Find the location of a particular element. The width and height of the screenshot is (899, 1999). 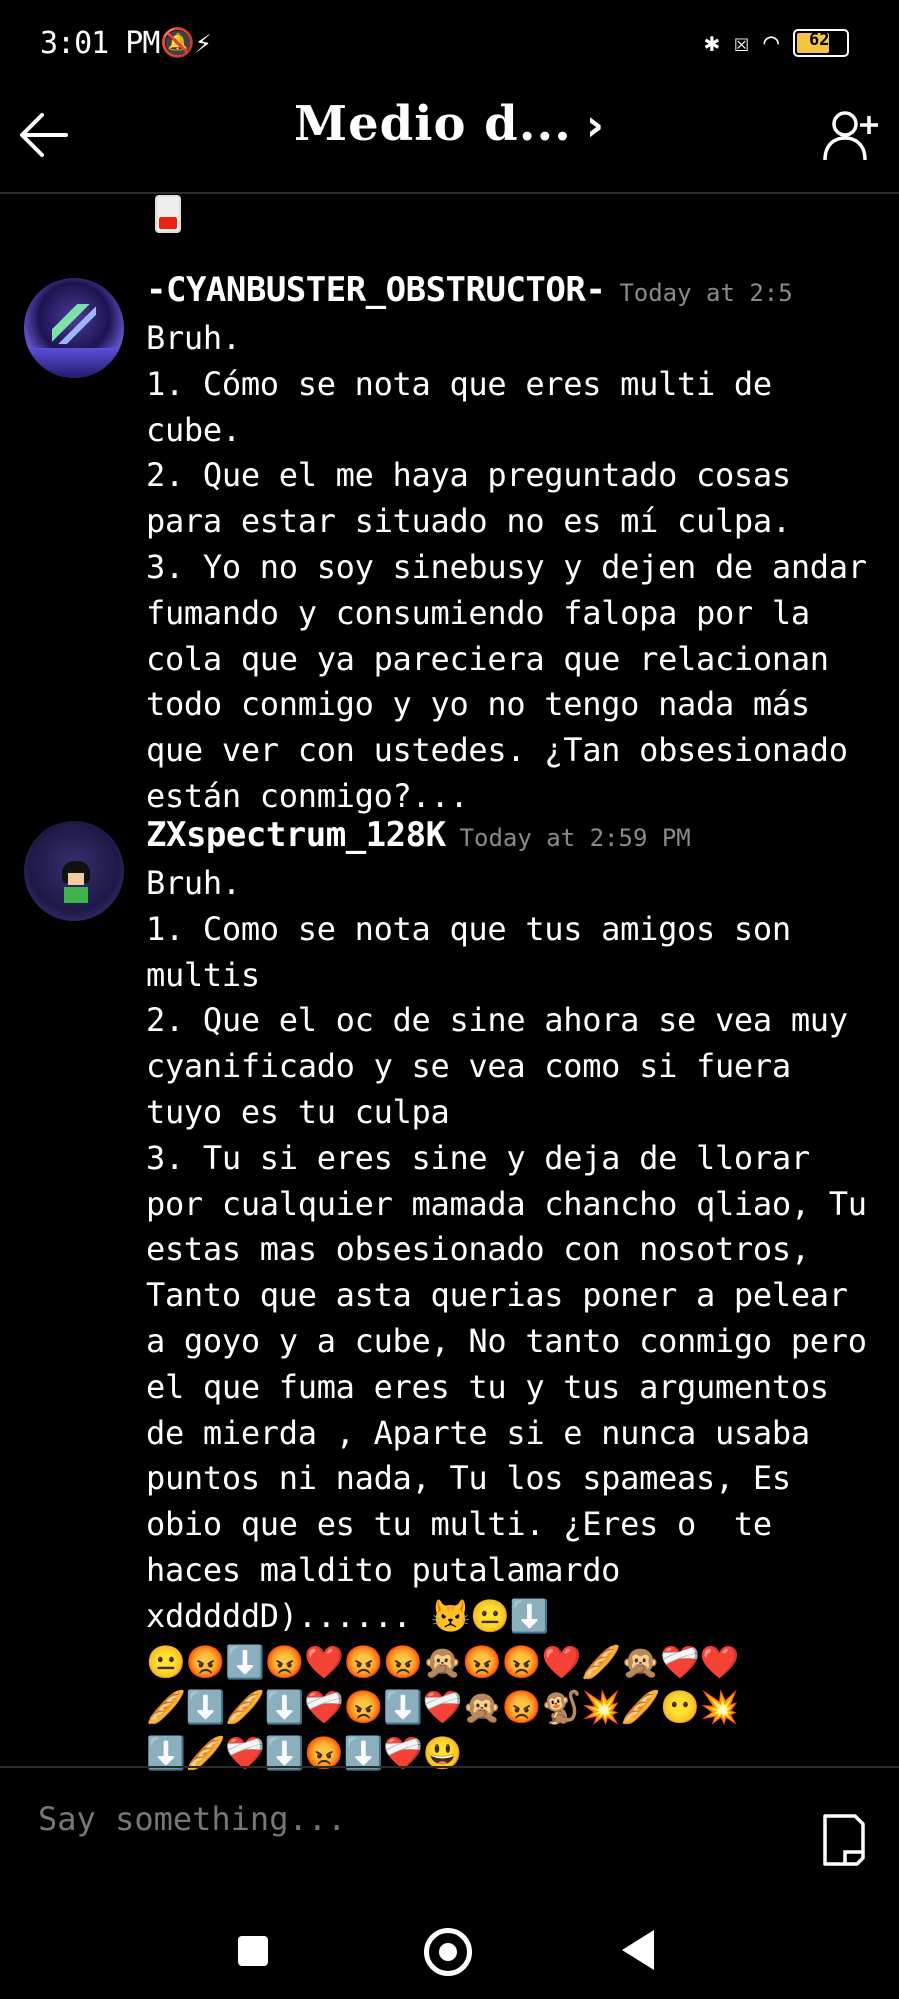

battery-emoji-icon is located at coordinates (168, 214).